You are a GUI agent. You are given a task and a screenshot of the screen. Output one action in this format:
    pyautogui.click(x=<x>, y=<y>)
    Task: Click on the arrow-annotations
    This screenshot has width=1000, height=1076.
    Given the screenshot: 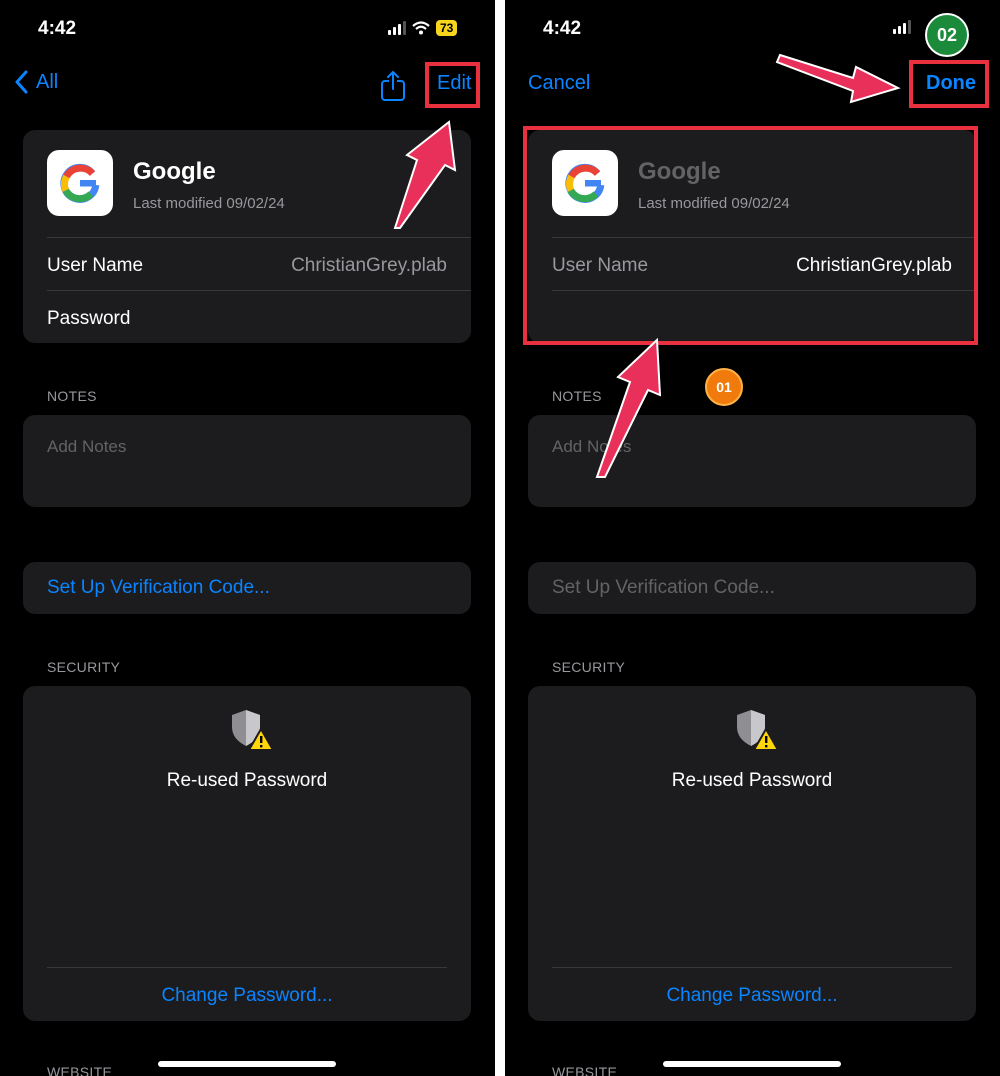 What is the action you would take?
    pyautogui.click(x=748, y=265)
    